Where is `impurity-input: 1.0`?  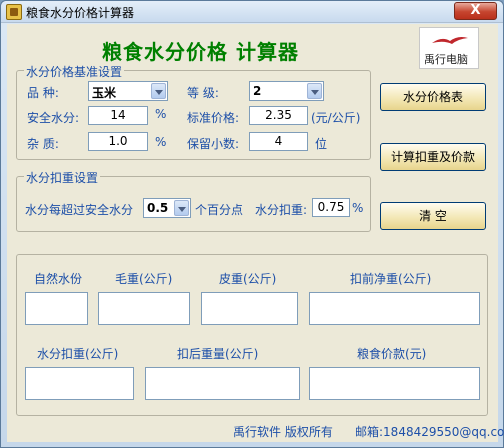
impurity-input: 1.0 is located at coordinates (118, 141).